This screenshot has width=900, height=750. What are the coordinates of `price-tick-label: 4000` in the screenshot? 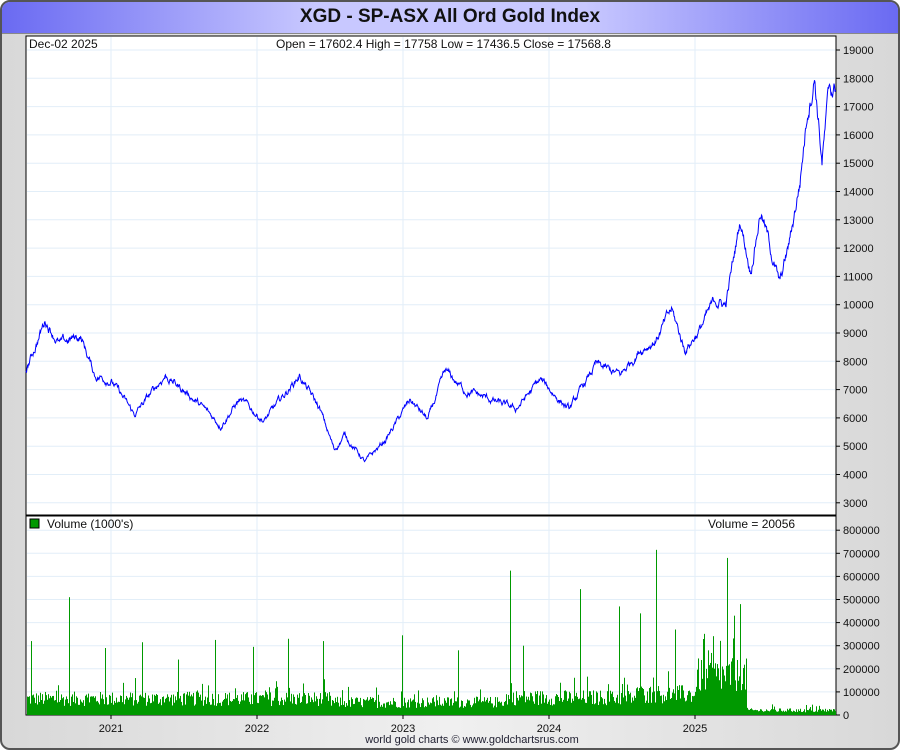 It's located at (855, 476).